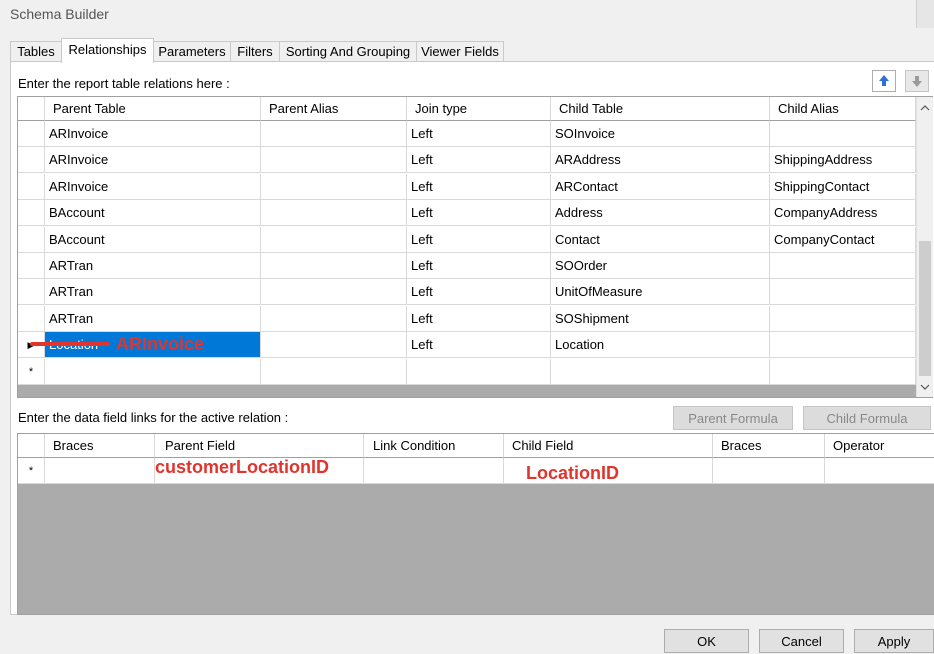  Describe the element at coordinates (460, 51) in the screenshot. I see `tab-viewer-fields: Viewer Fields` at that location.